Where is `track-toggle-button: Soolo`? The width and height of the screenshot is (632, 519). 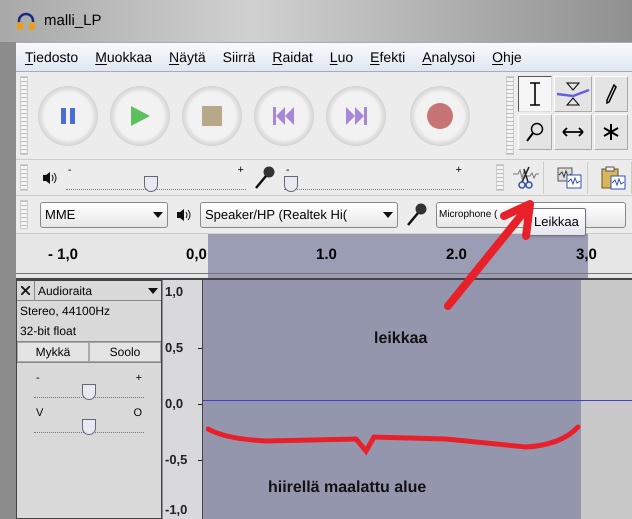 track-toggle-button: Soolo is located at coordinates (125, 352).